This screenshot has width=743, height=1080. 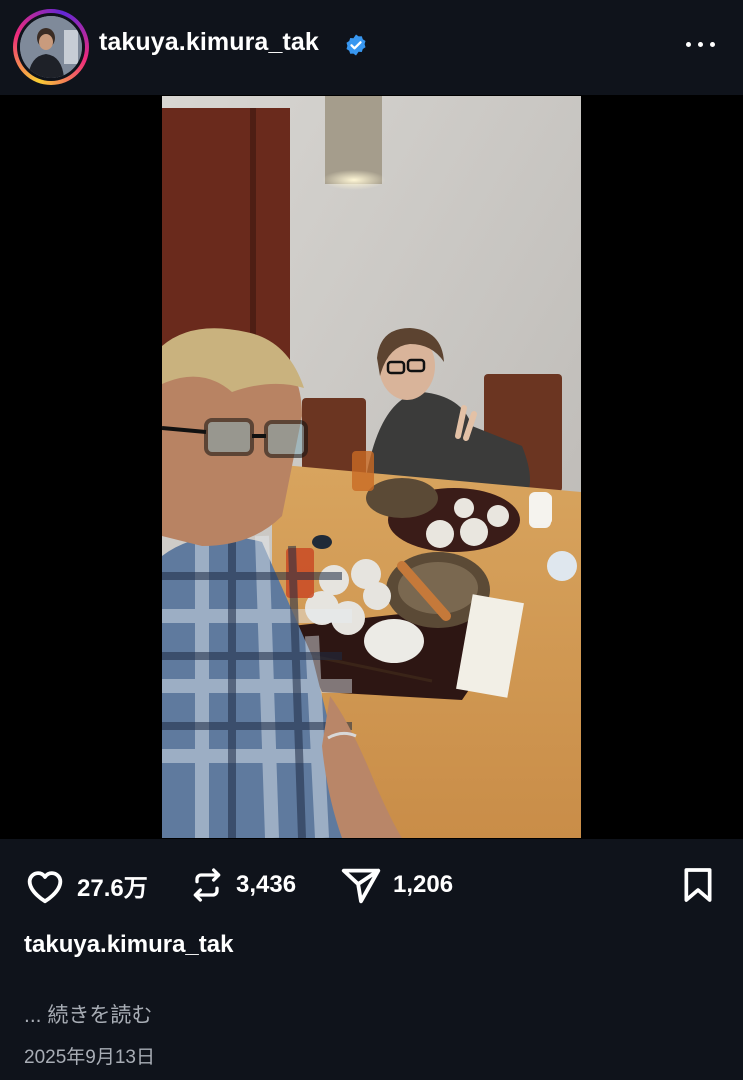 I want to click on like-count: 27.6万, so click(x=112, y=888).